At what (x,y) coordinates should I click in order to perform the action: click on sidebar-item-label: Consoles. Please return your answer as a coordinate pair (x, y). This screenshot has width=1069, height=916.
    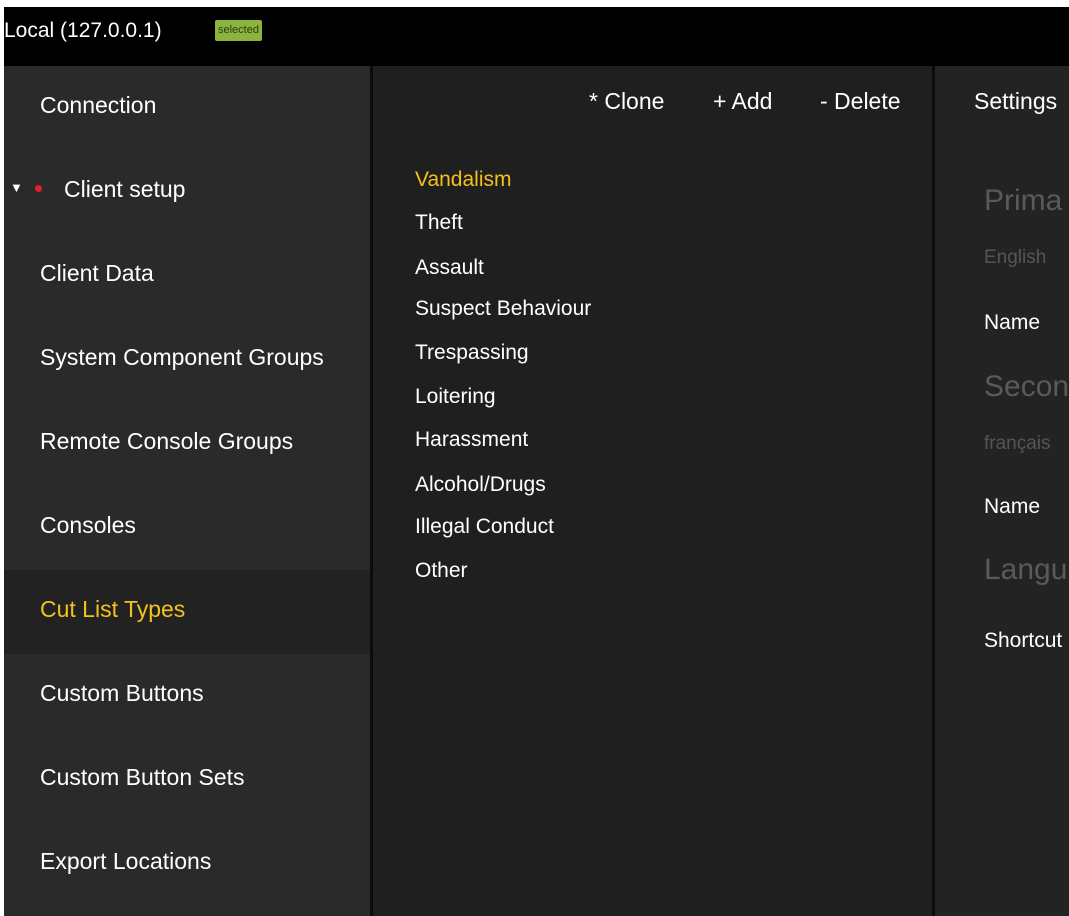
    Looking at the image, I should click on (88, 525).